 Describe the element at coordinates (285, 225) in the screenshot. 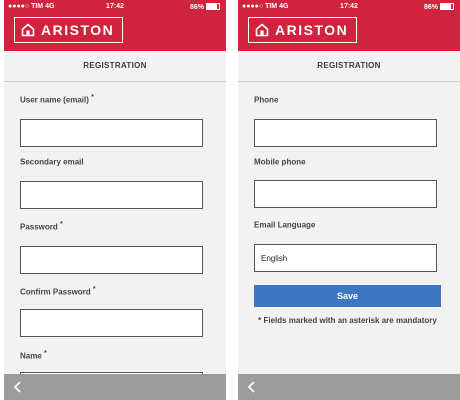

I see `email-language-label: Email Language` at that location.